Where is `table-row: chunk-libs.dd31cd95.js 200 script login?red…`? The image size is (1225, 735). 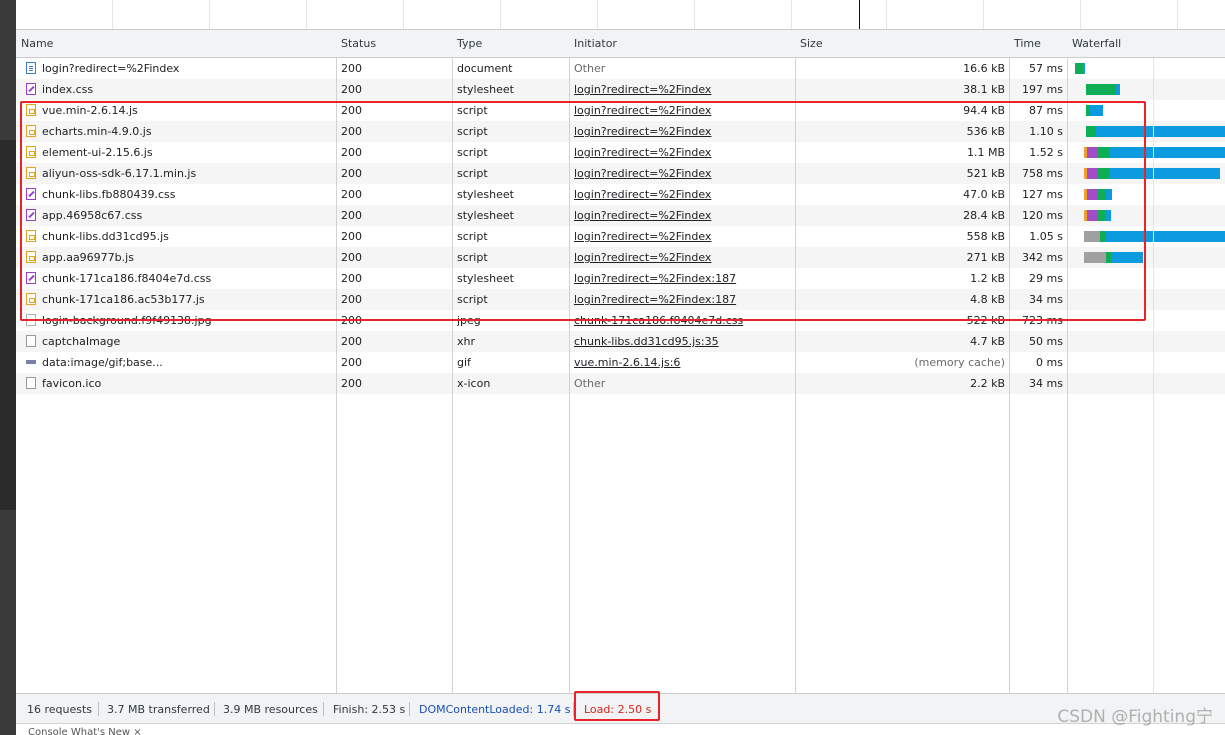
table-row: chunk-libs.dd31cd95.js 200 script login?red… is located at coordinates (620, 236).